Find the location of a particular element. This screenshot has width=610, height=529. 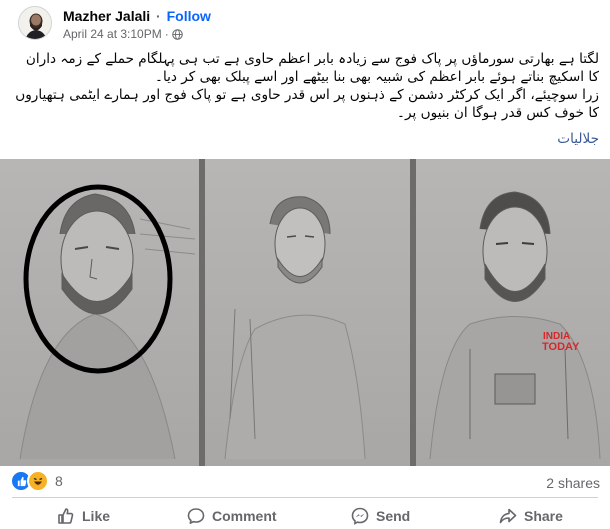

action-bar: Like Comment Send Share is located at coordinates (305, 515).